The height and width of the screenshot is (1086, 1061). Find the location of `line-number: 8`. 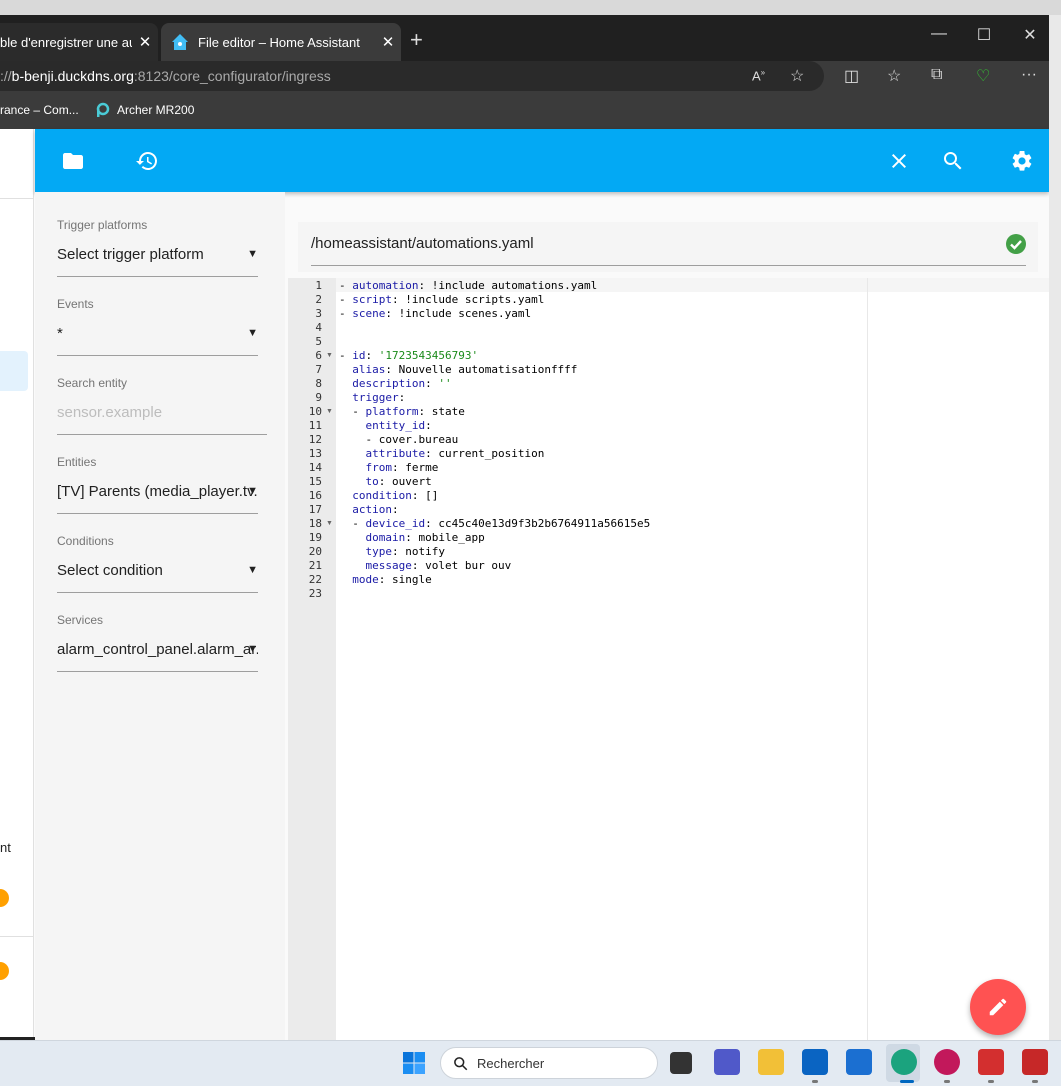

line-number: 8 is located at coordinates (318, 383).